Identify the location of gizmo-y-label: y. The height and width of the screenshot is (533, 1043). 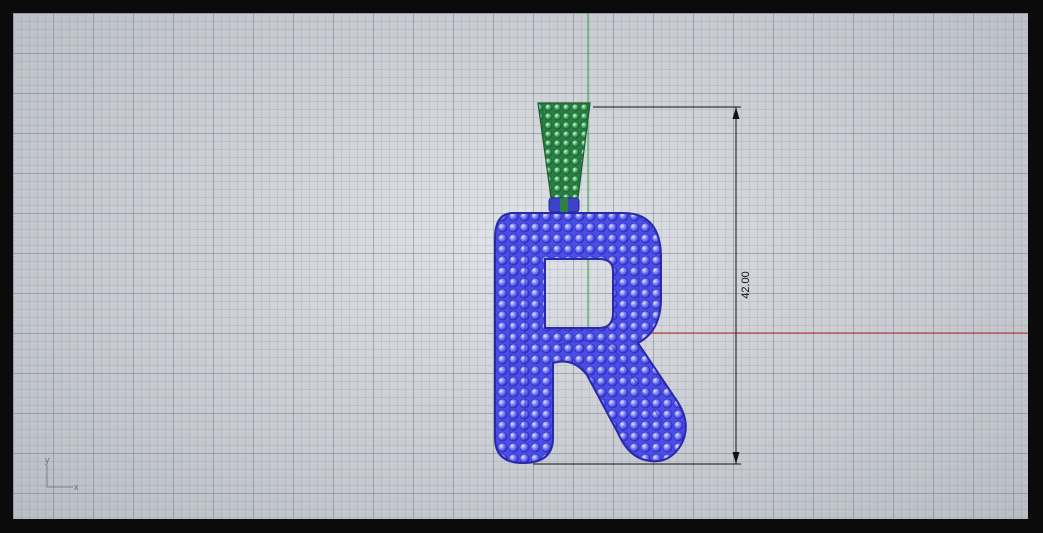
(47, 460).